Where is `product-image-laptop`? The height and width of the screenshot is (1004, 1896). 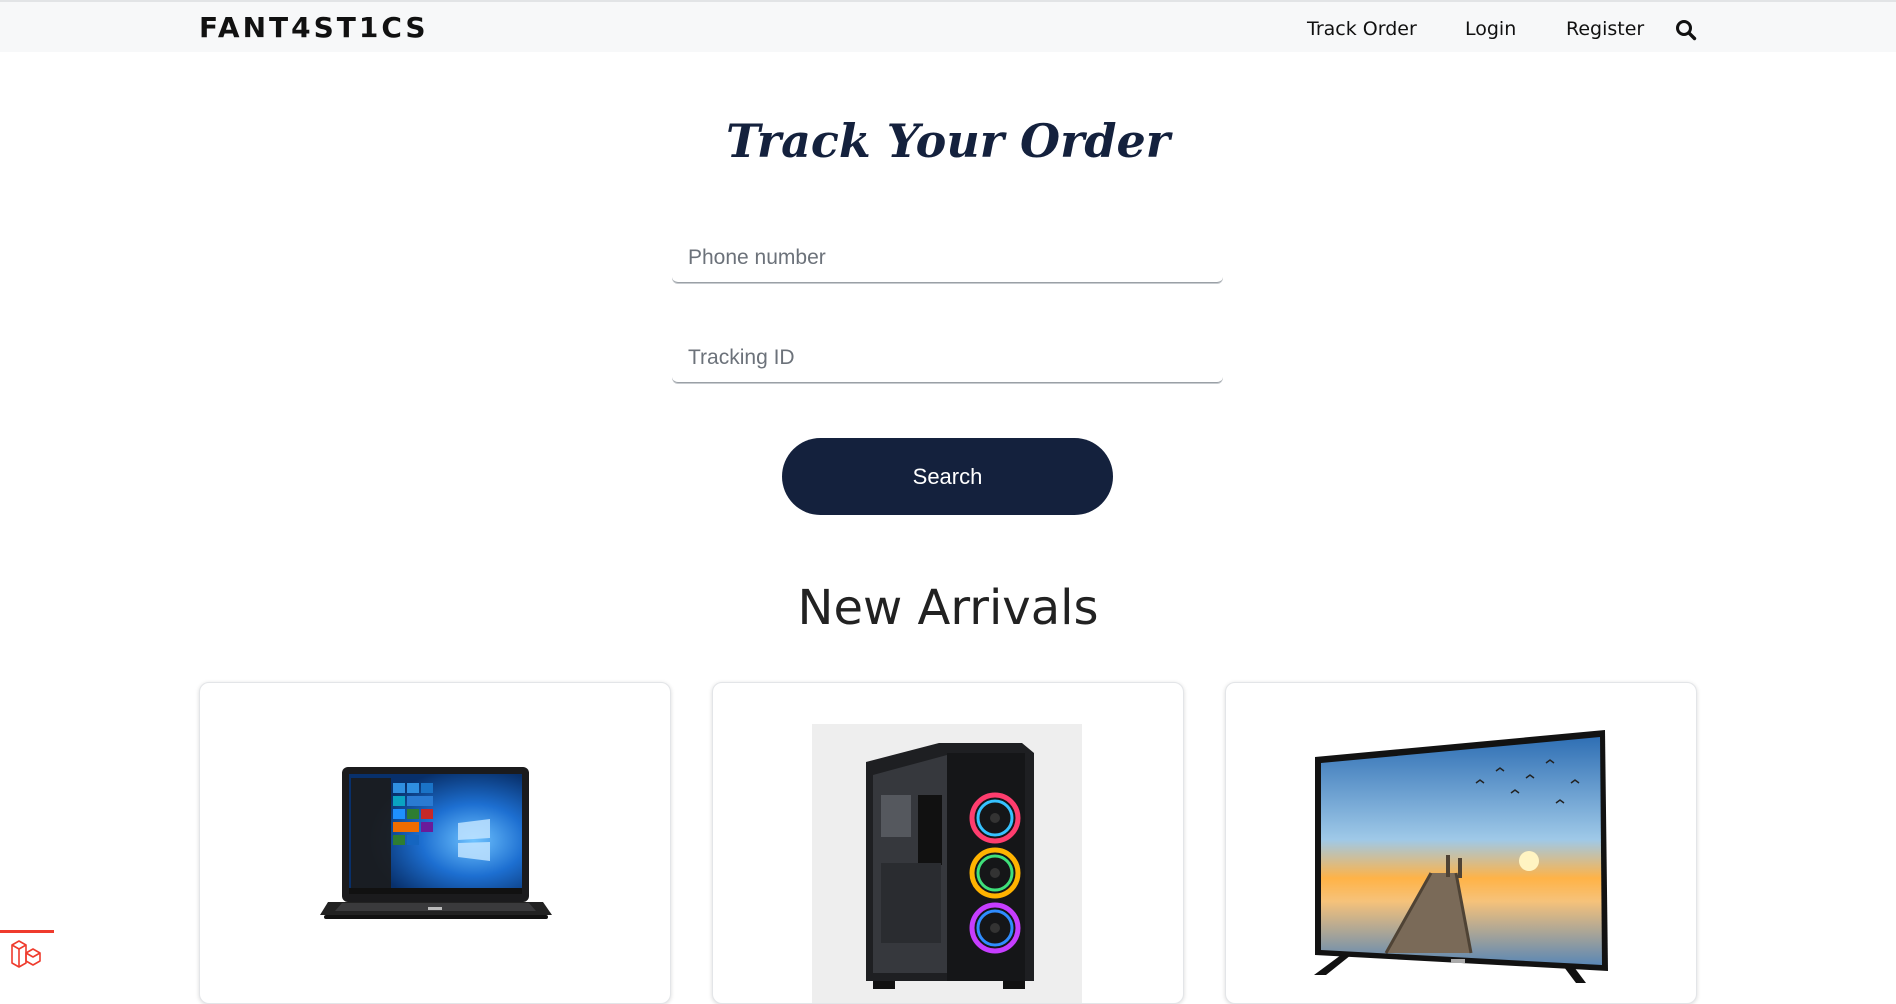
product-image-laptop is located at coordinates (435, 843).